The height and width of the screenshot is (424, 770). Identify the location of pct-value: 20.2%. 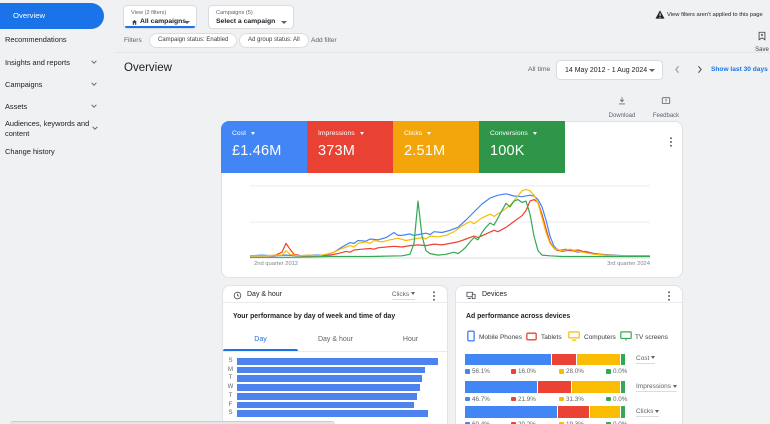
(527, 422).